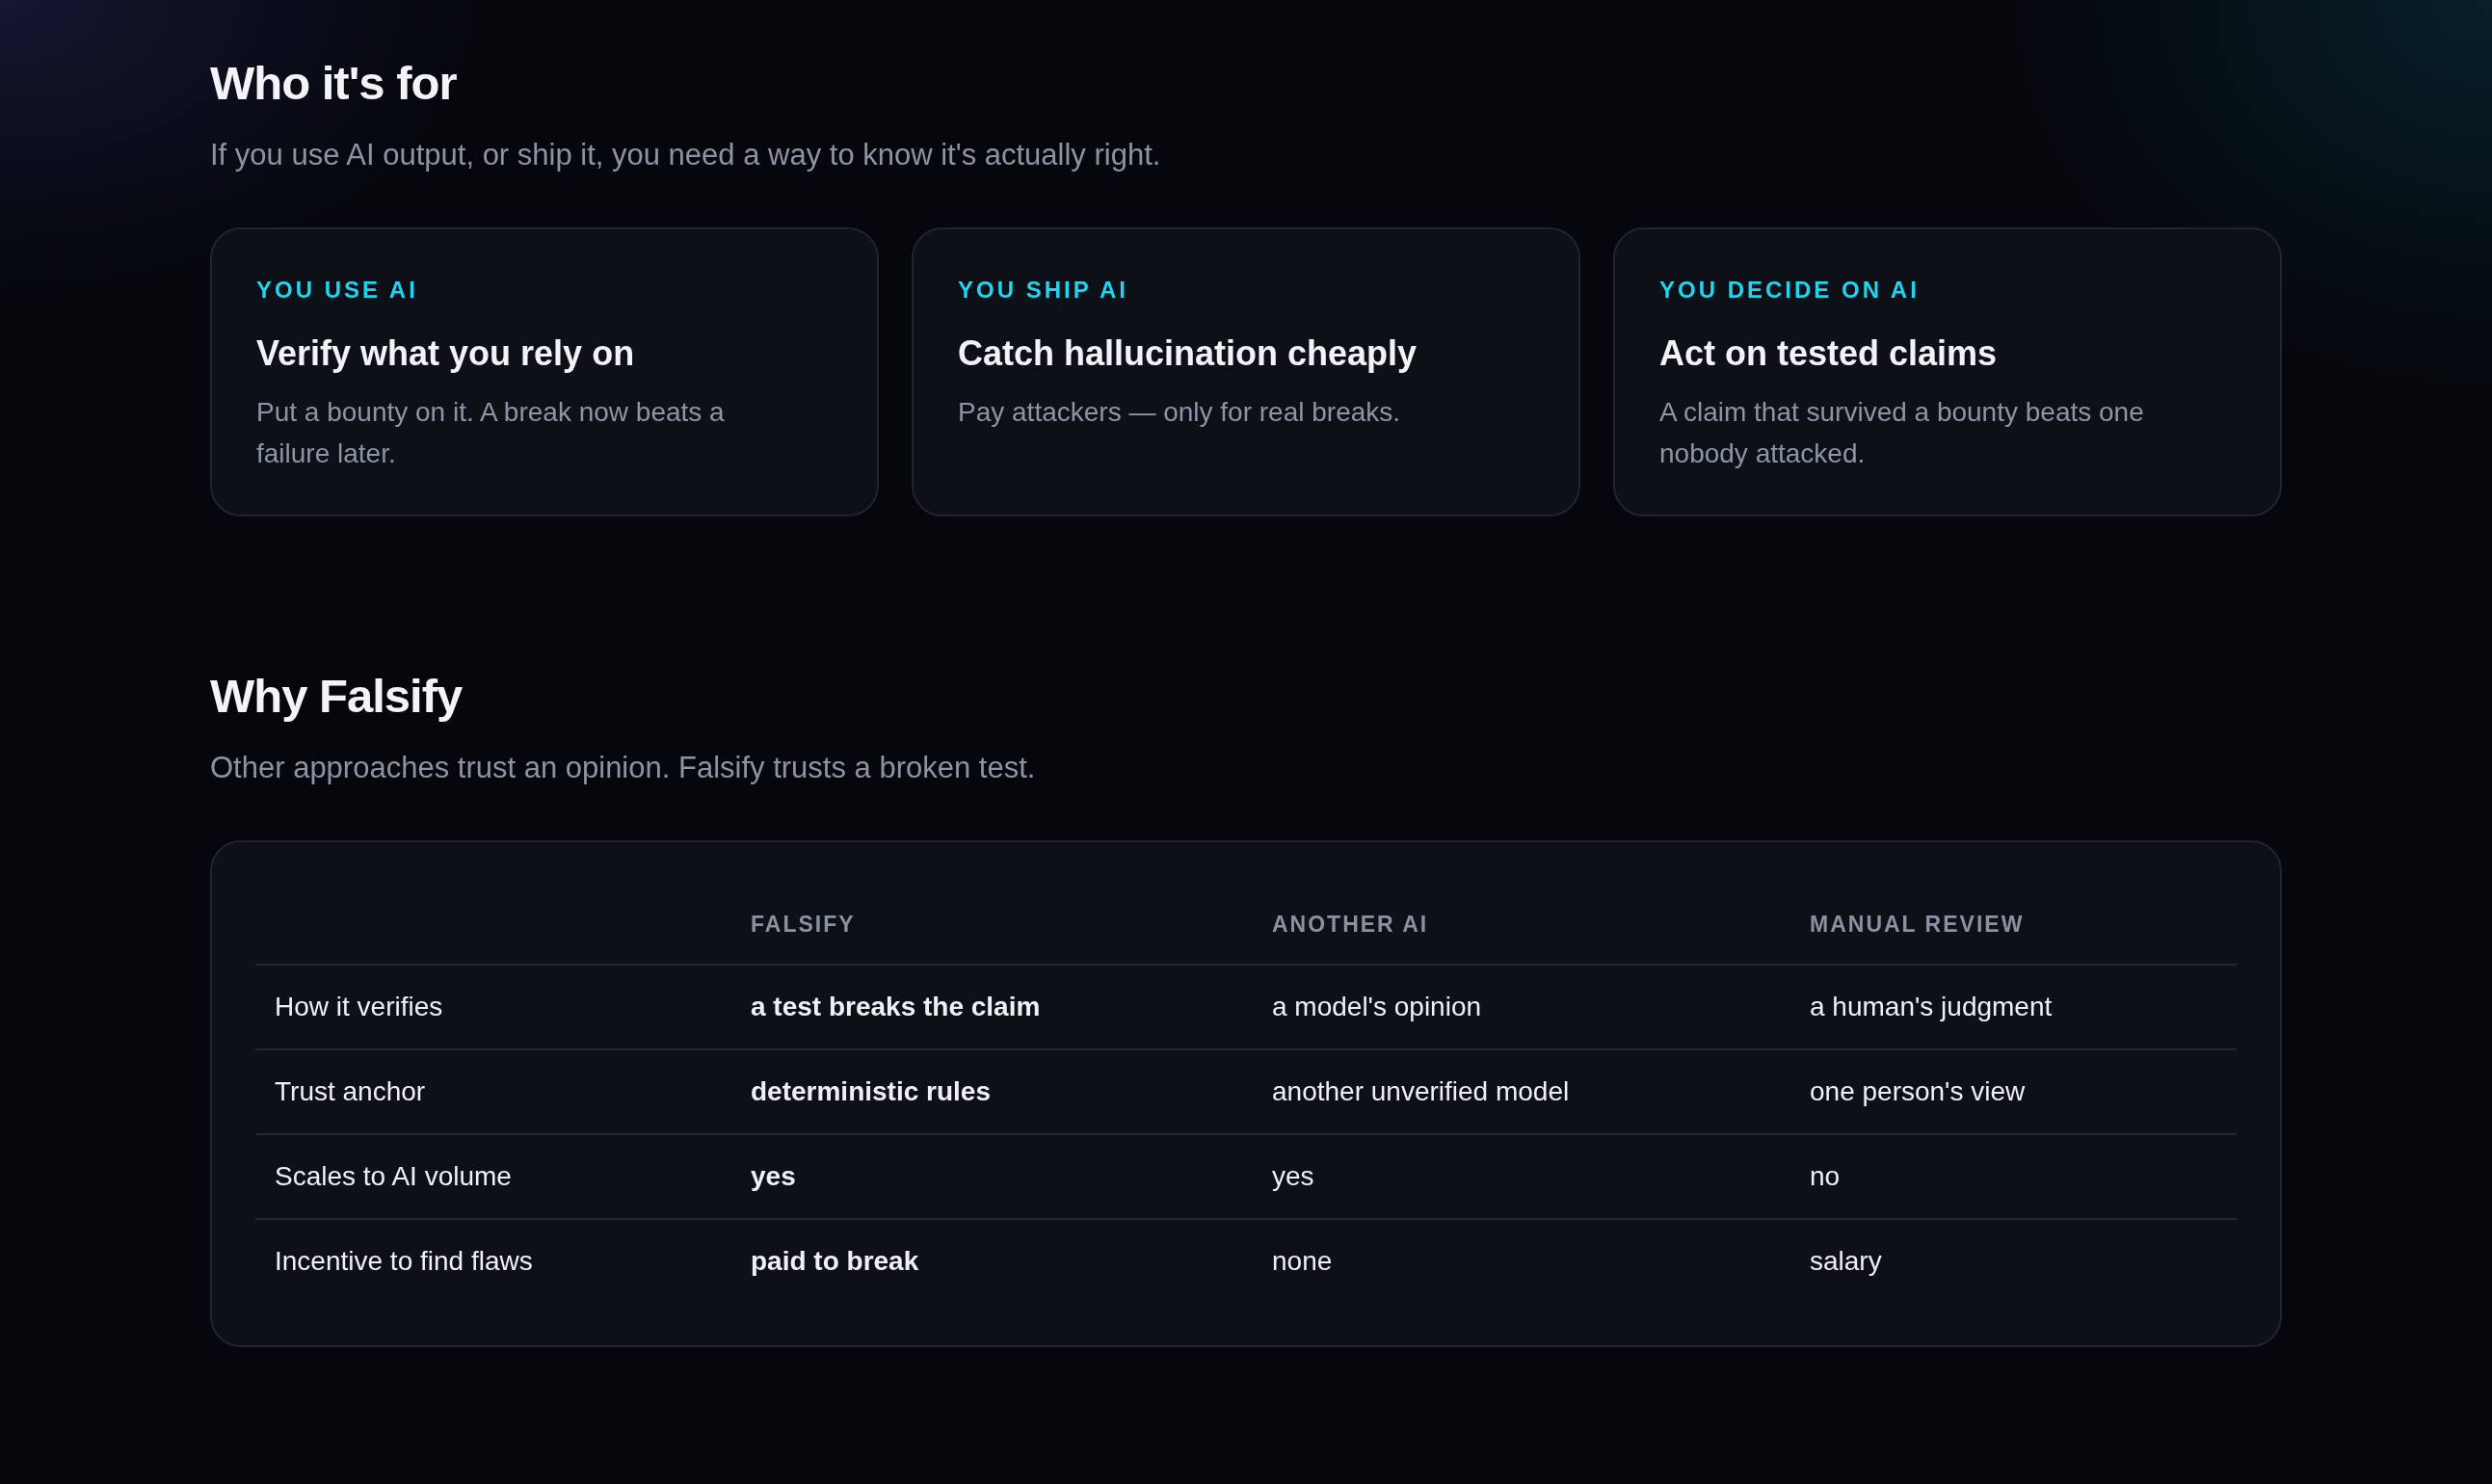  Describe the element at coordinates (1044, 290) in the screenshot. I see `card-eyebrow: YOU SHIP AI` at that location.